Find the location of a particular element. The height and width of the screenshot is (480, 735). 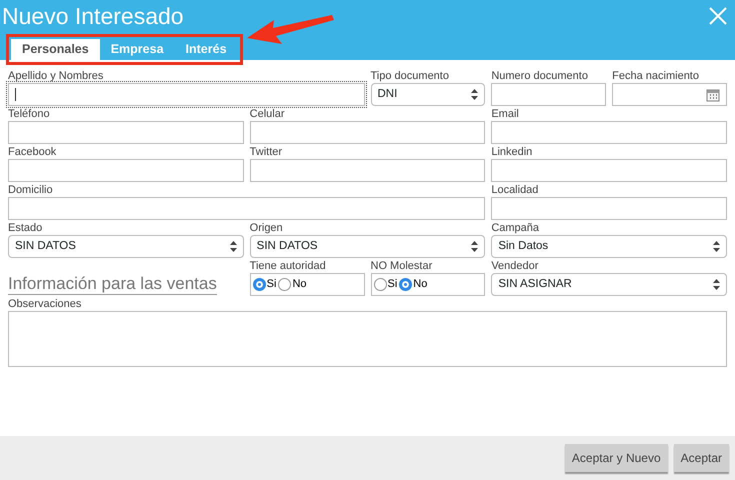

field-label: Campaña is located at coordinates (515, 228).